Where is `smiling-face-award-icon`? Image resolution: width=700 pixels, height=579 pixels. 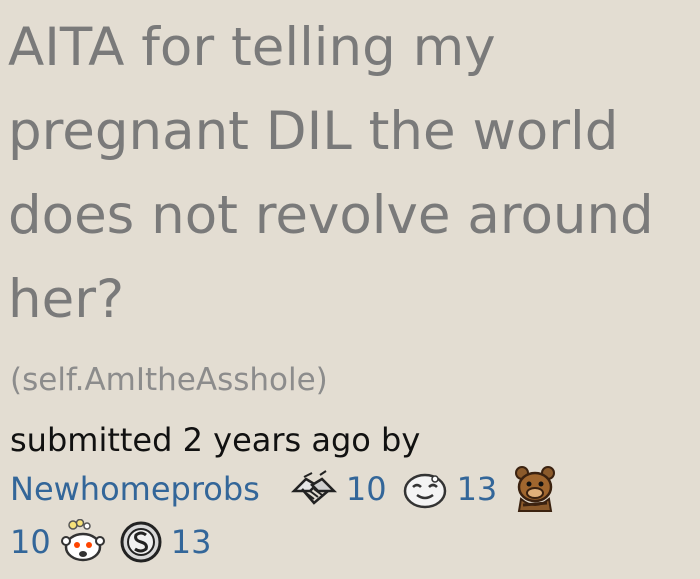
smiling-face-award-icon is located at coordinates (425, 489).